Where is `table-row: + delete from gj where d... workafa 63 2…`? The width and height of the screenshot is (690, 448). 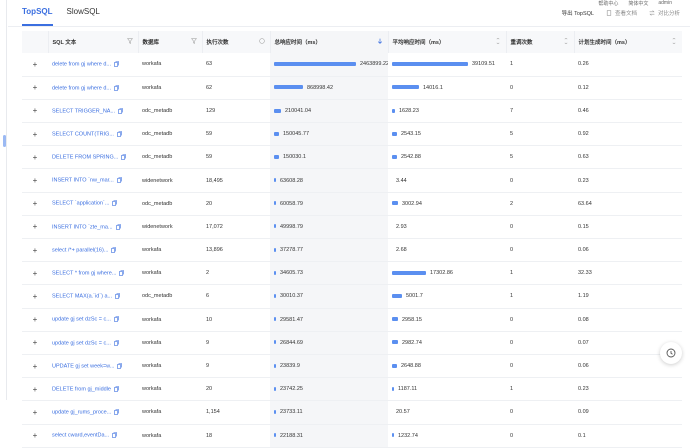
table-row: + delete from gj where d... workafa 63 2… is located at coordinates (352, 65).